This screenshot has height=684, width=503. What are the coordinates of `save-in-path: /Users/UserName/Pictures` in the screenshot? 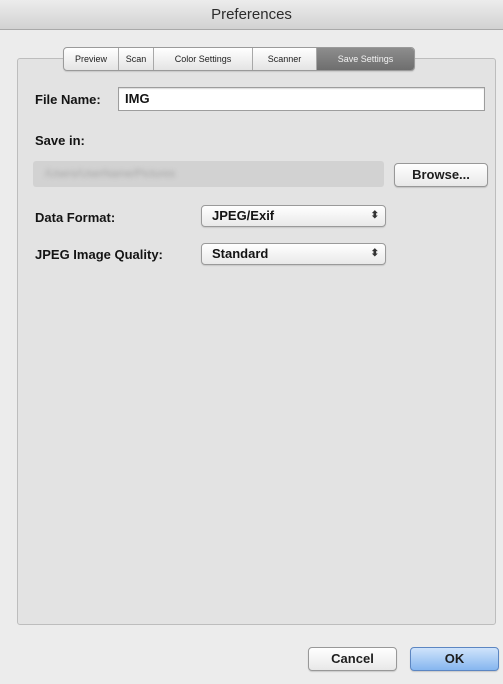 It's located at (110, 174).